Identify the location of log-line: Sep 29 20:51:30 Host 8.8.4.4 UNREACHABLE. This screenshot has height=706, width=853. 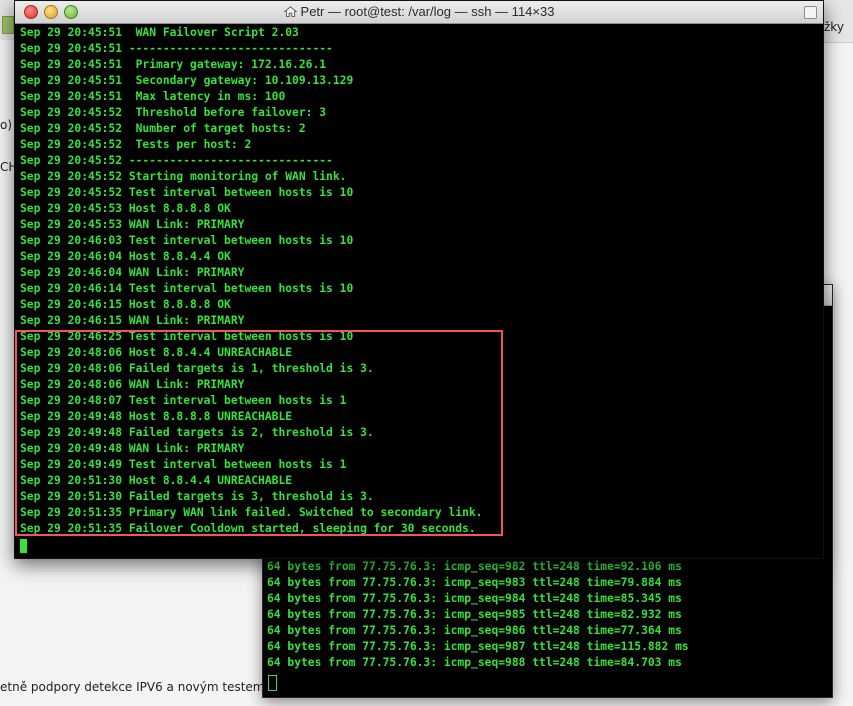
(156, 480).